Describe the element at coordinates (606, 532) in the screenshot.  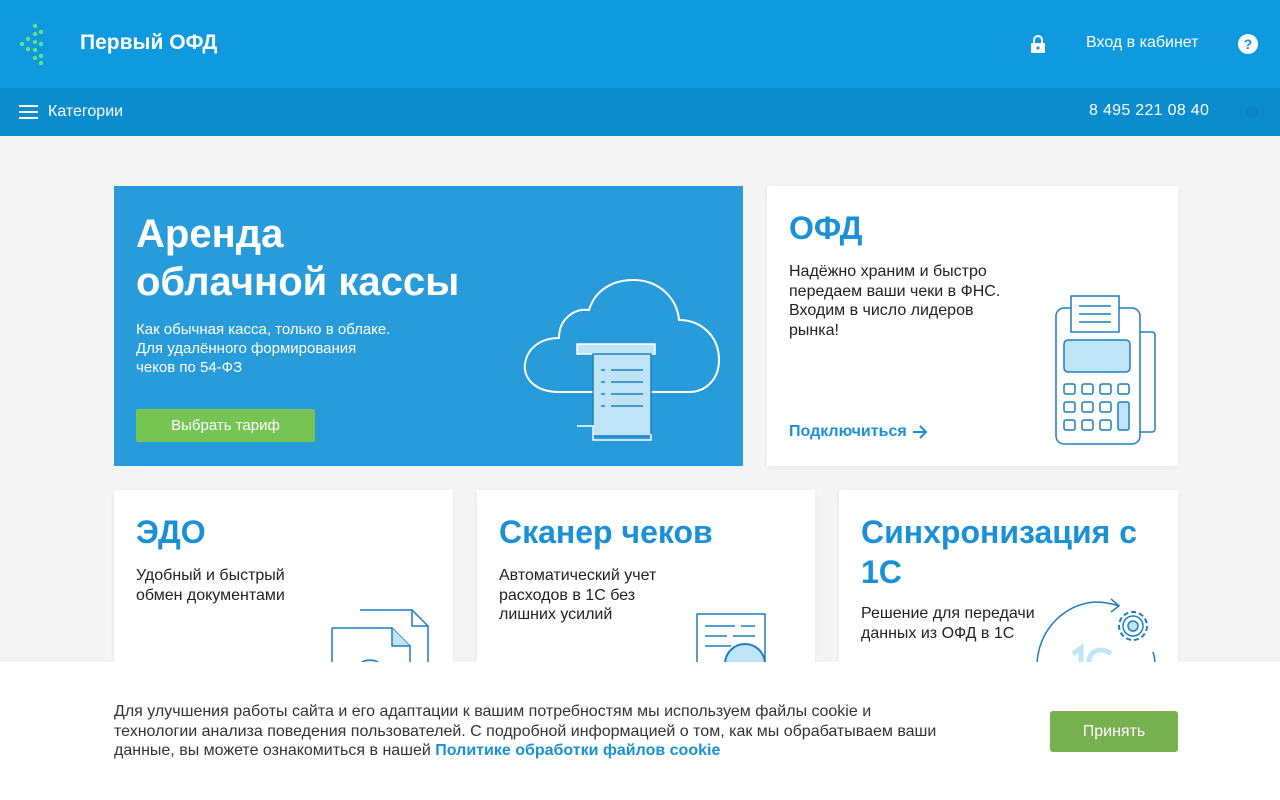
I see `card-title: Сканер чеков` at that location.